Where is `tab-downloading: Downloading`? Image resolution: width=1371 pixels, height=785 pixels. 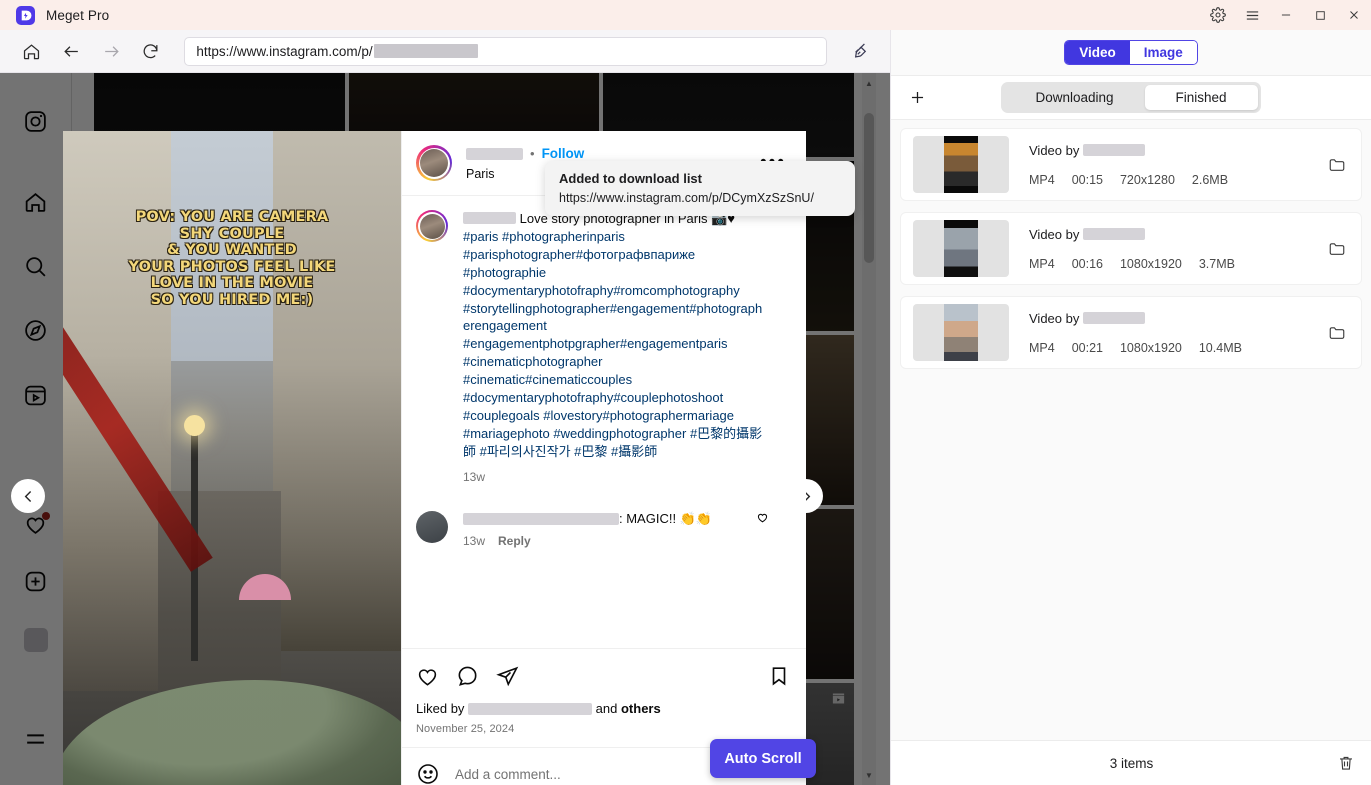
tab-downloading: Downloading is located at coordinates (1074, 97).